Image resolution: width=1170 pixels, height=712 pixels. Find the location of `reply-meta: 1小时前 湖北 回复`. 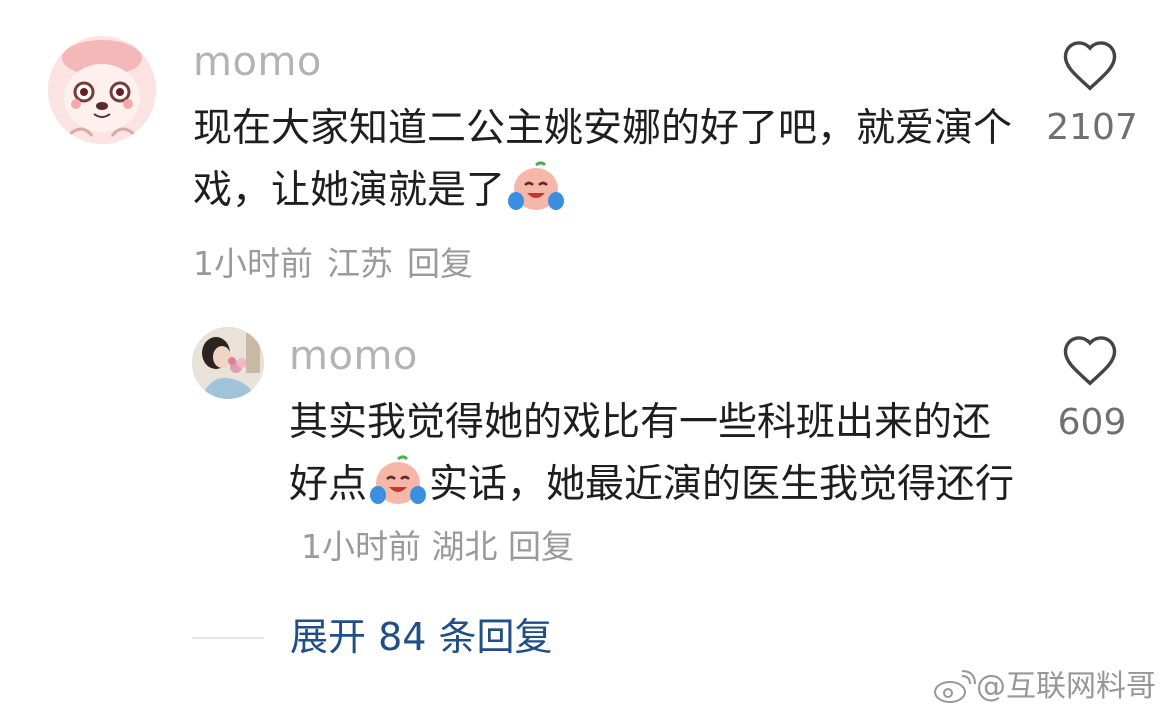

reply-meta: 1小时前 湖北 回复 is located at coordinates (437, 546).